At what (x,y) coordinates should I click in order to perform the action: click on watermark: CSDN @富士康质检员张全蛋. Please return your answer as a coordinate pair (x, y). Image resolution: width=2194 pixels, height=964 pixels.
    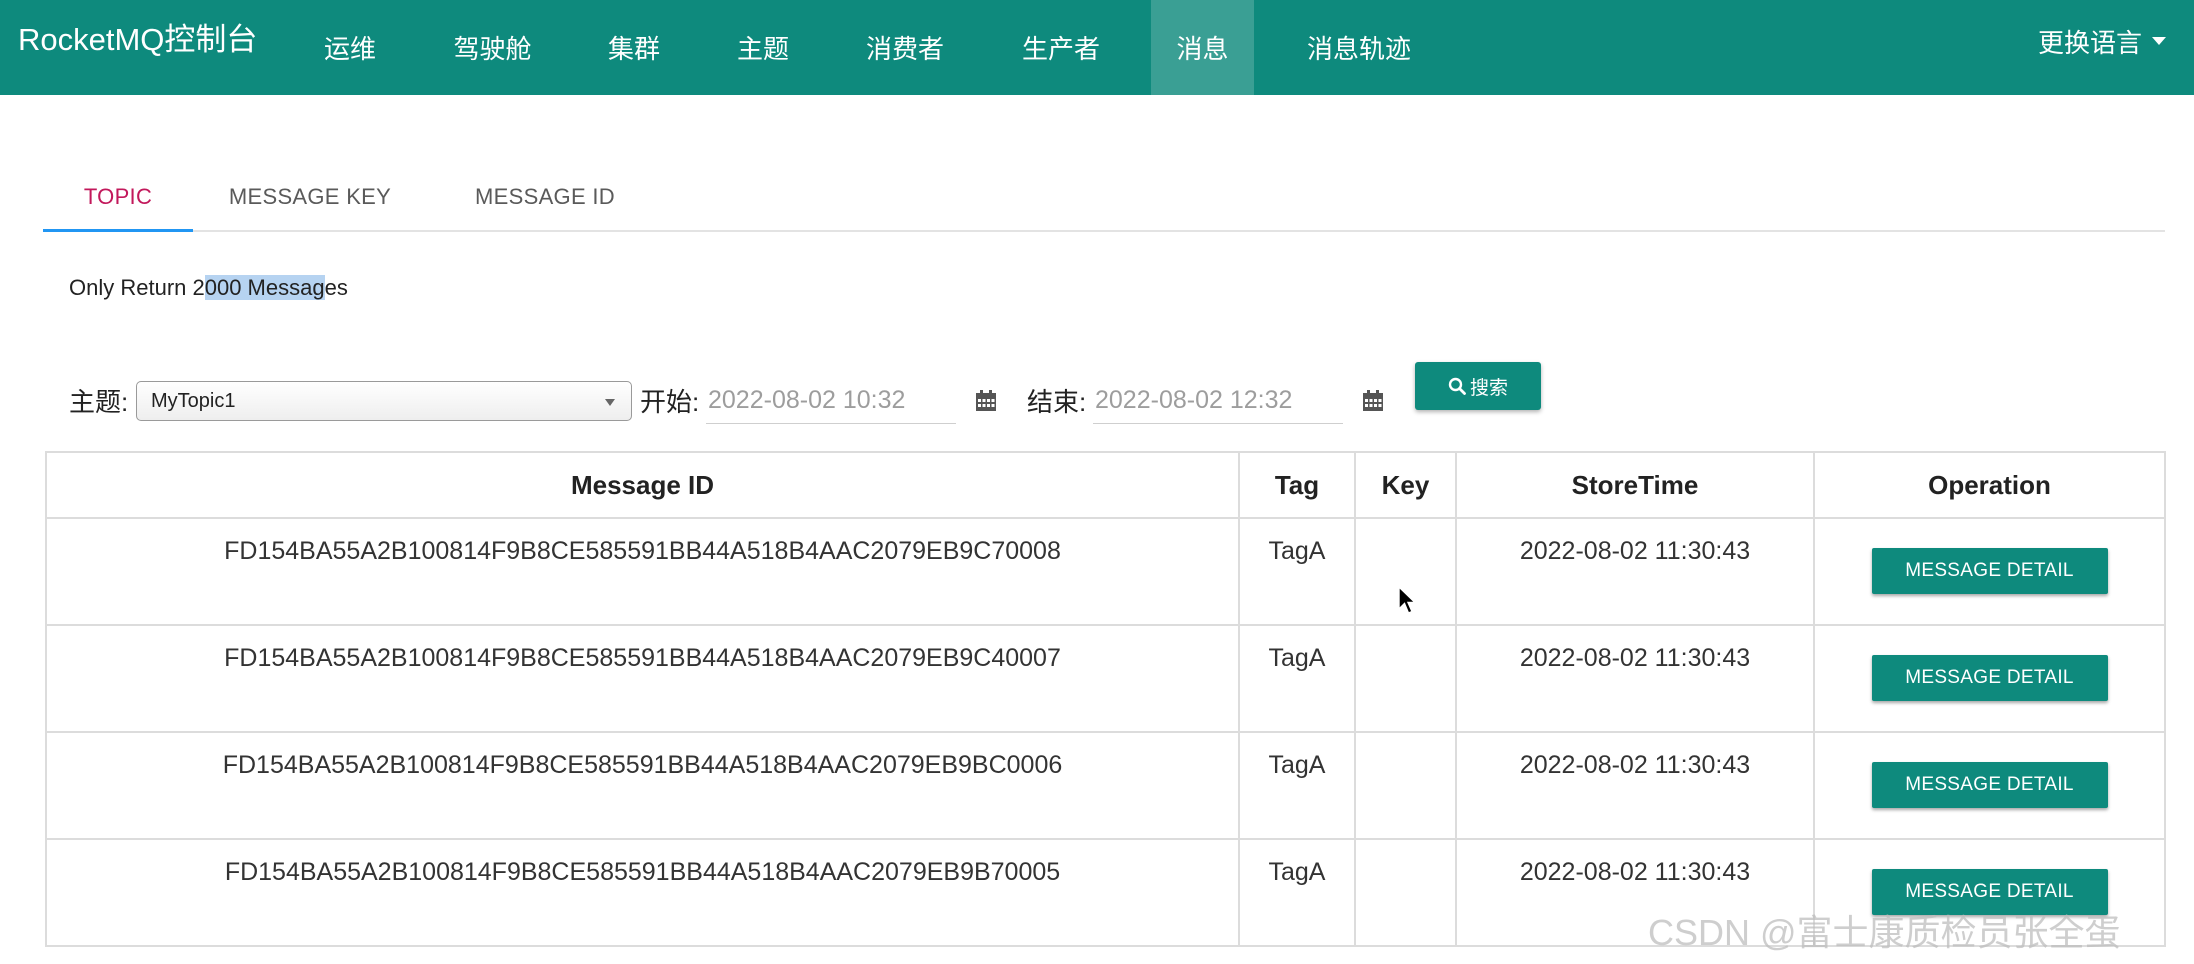
    Looking at the image, I should click on (1884, 932).